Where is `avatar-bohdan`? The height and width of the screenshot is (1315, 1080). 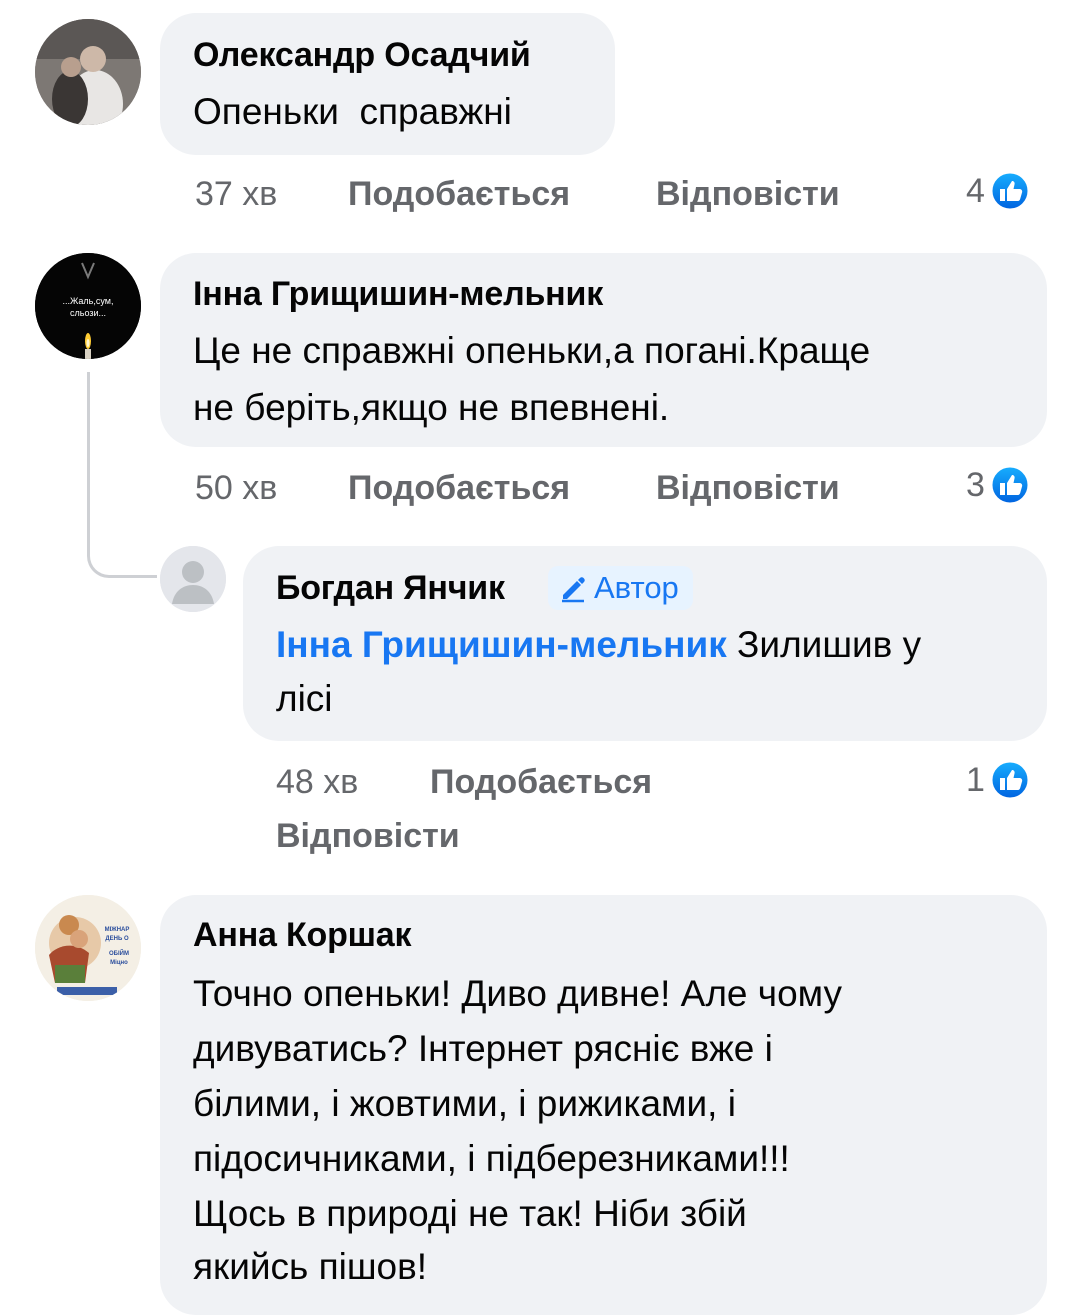
avatar-bohdan is located at coordinates (193, 579).